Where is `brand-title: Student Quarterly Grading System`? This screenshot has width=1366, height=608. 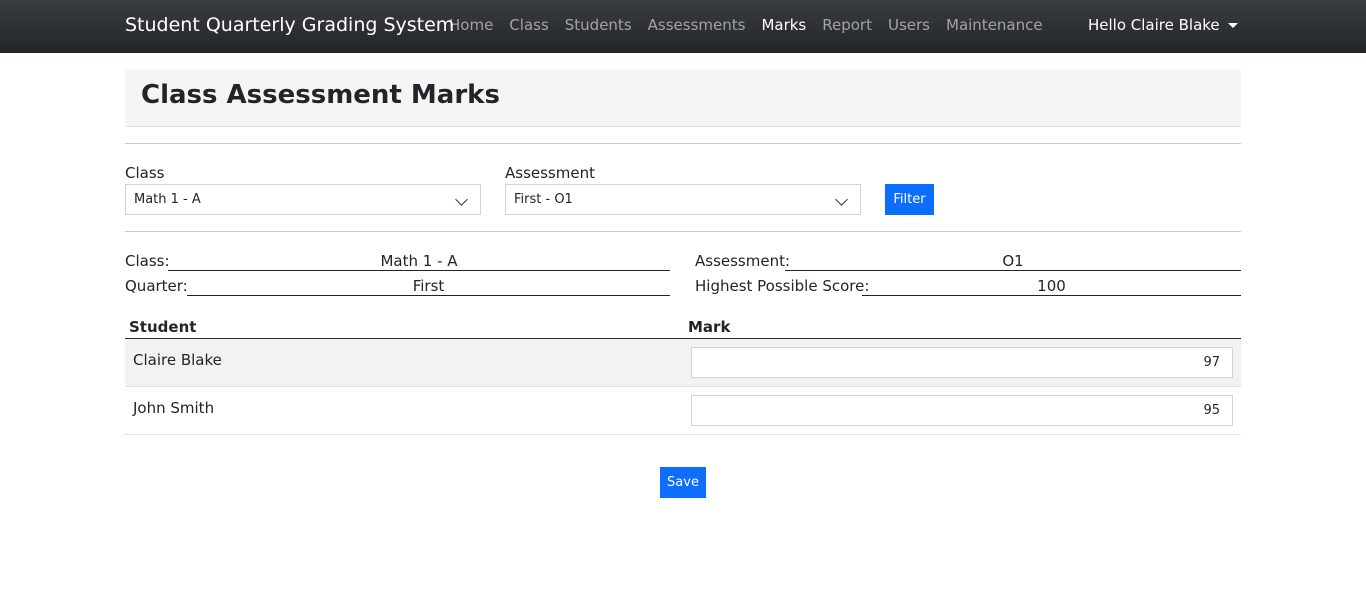
brand-title: Student Quarterly Grading System is located at coordinates (289, 25).